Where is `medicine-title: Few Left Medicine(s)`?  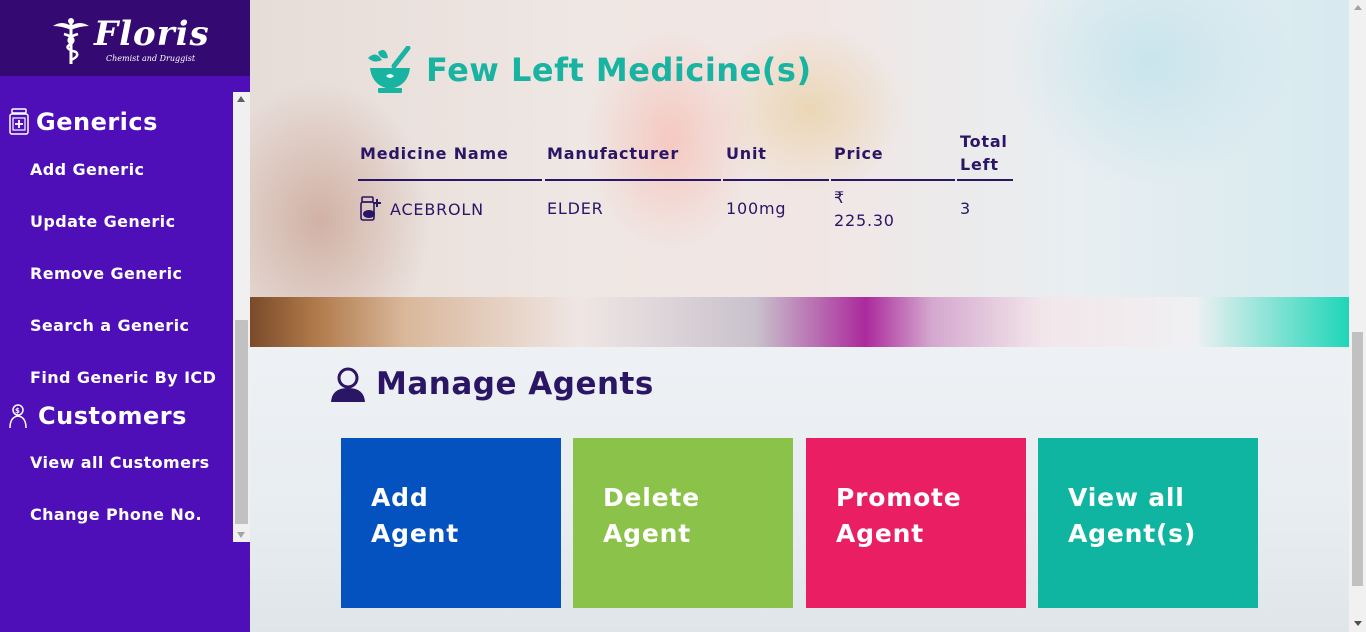
medicine-title: Few Left Medicine(s) is located at coordinates (619, 70).